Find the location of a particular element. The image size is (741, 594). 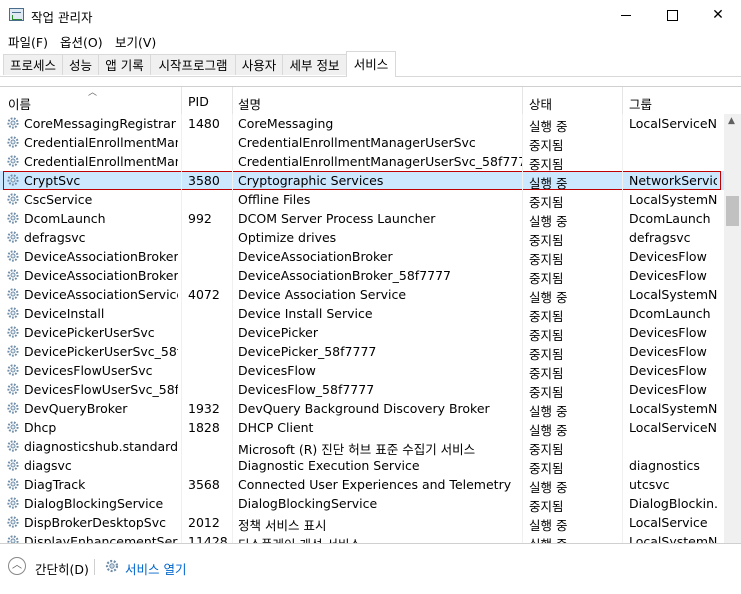

service-description: Offline Files is located at coordinates (274, 199).